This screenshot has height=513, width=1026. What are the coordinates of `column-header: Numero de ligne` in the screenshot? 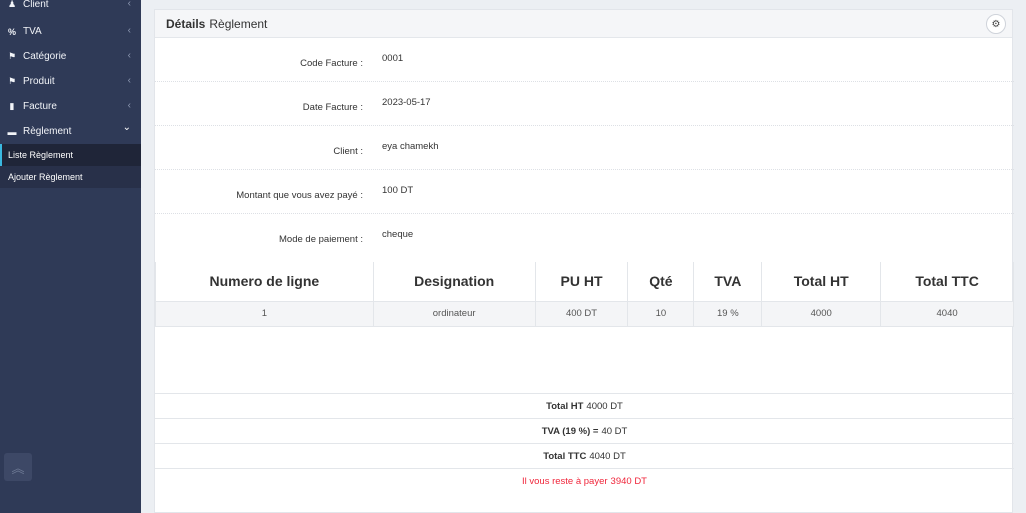 It's located at (264, 282).